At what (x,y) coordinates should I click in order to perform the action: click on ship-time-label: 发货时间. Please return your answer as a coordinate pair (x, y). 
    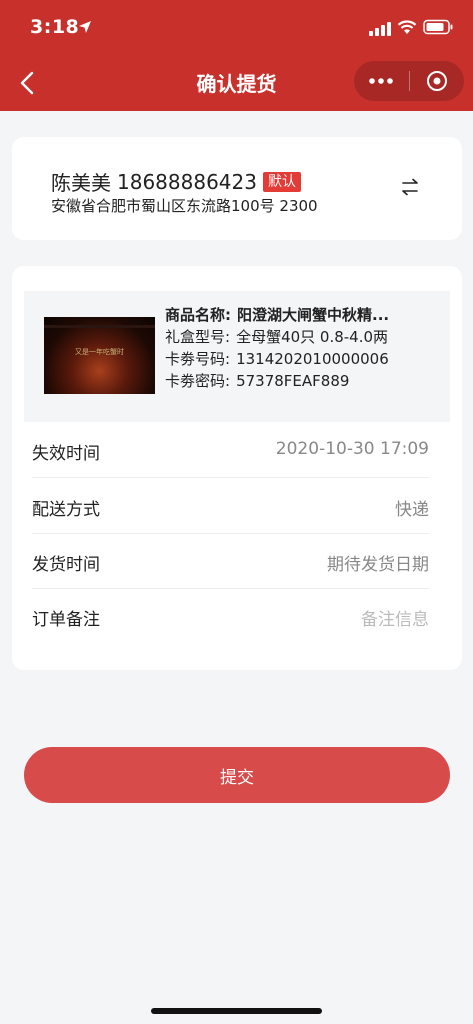
    Looking at the image, I should click on (66, 565).